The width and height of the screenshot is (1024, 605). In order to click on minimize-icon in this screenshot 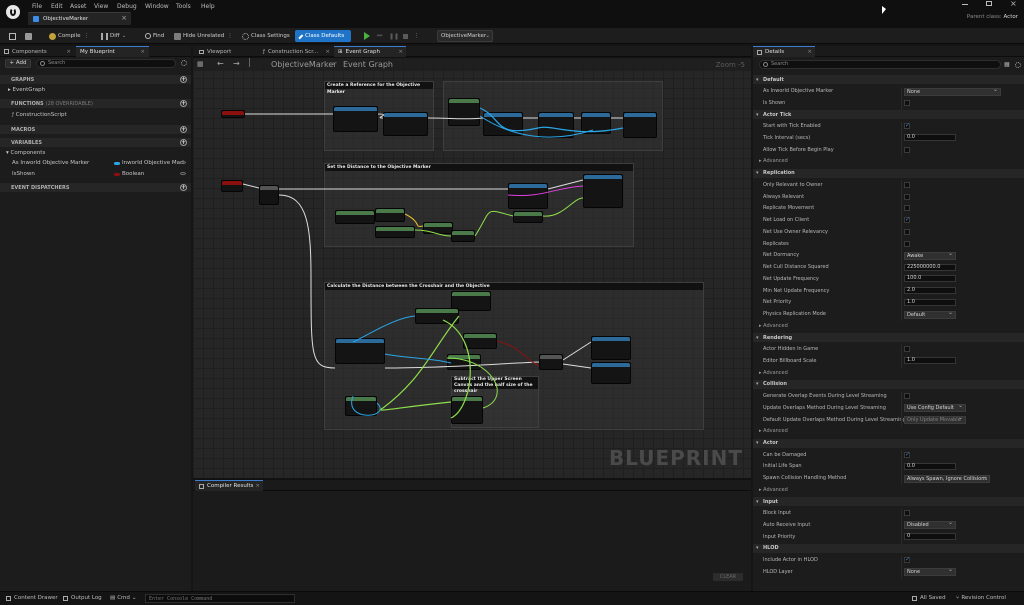, I will do `click(965, 4)`.